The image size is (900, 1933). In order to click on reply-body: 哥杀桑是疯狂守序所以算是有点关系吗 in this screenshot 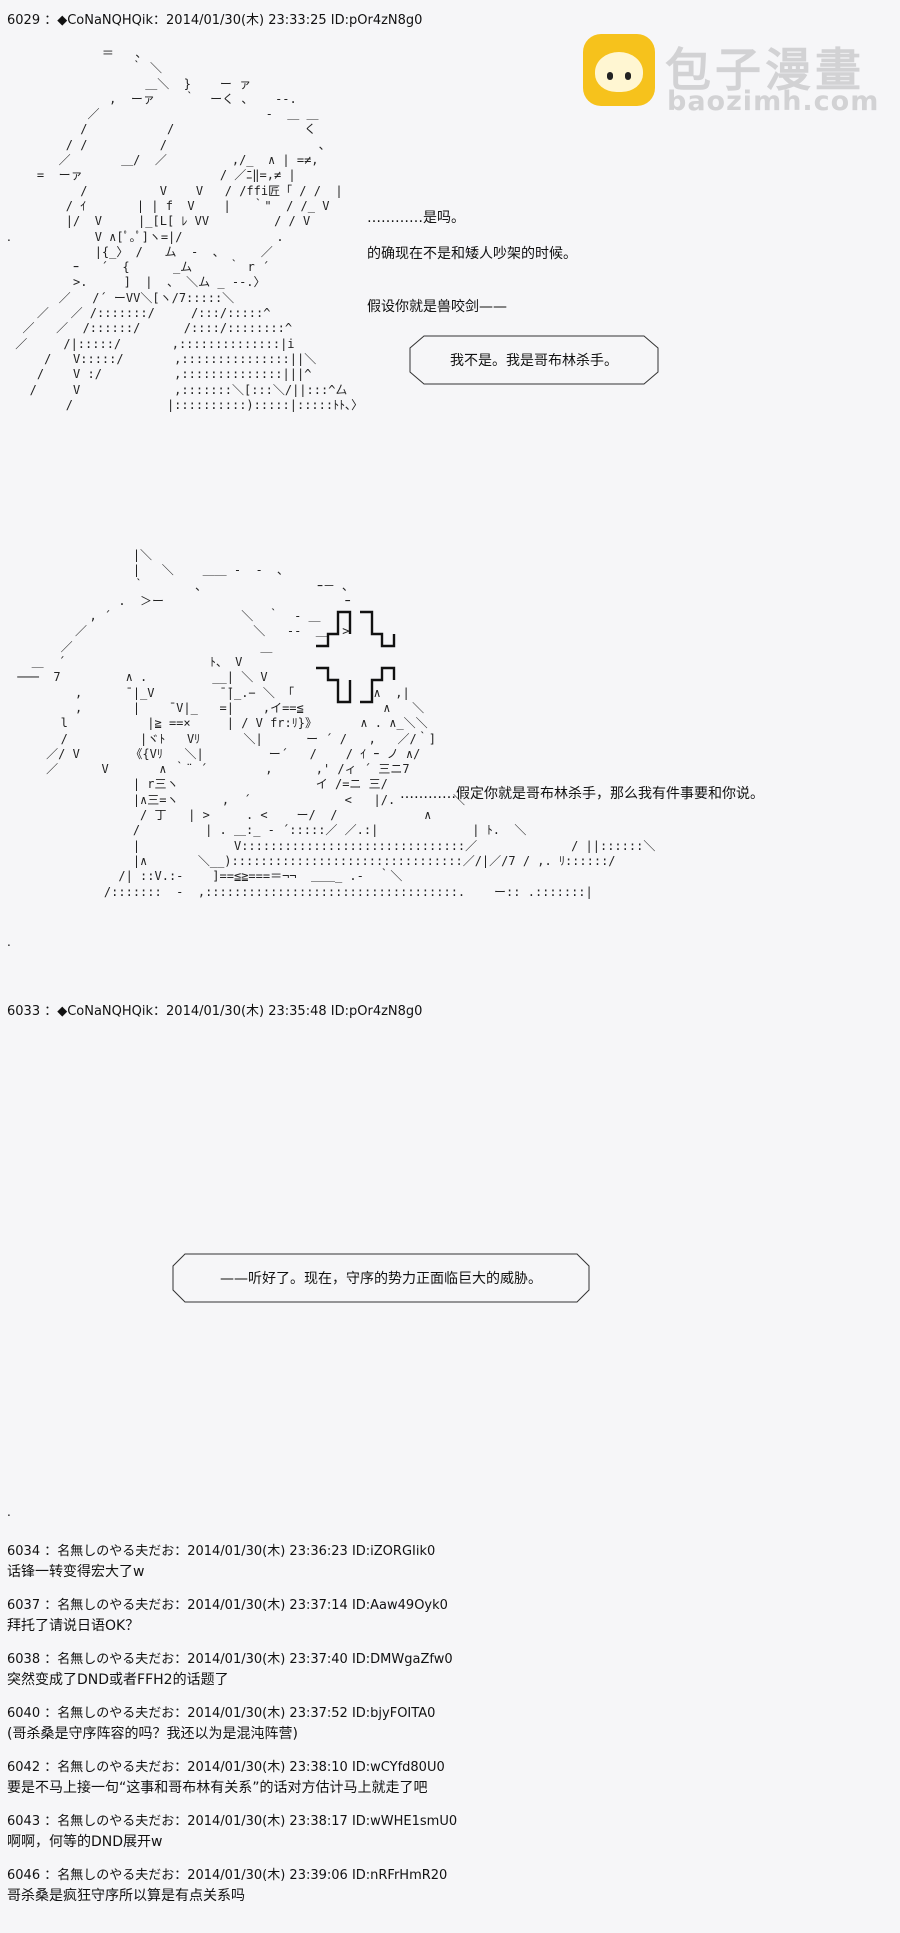, I will do `click(126, 1896)`.